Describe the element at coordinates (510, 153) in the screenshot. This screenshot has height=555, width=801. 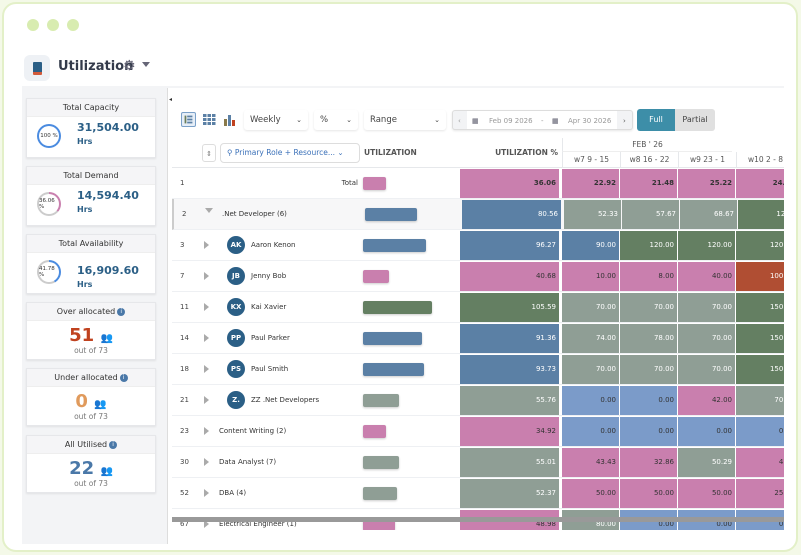
I see `col-utilization-pct: UTILIZATION %` at that location.